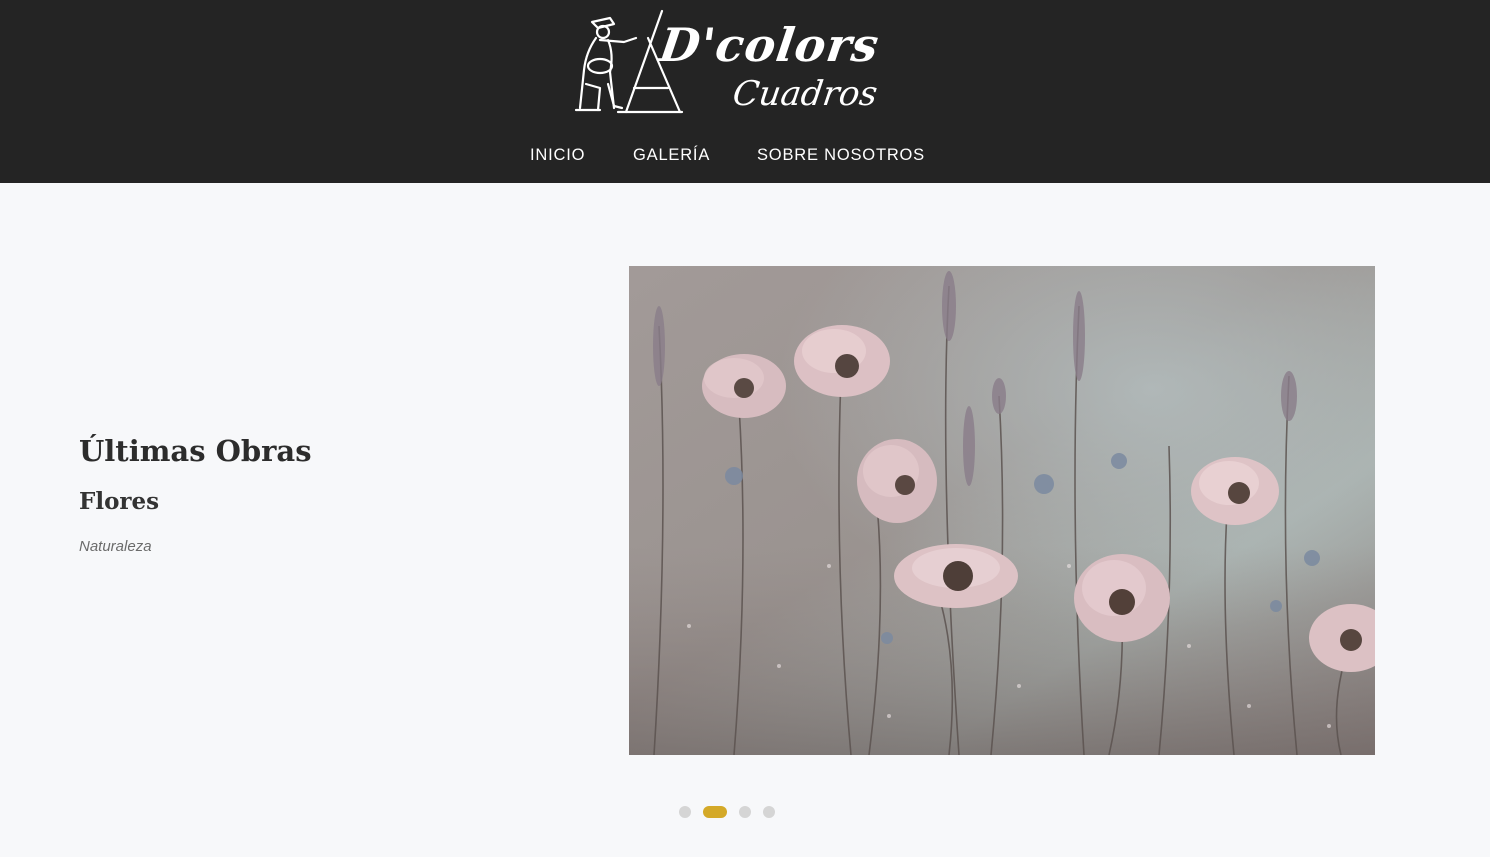 Image resolution: width=1490 pixels, height=857 pixels. I want to click on site-logo: D'colors Cuadros, so click(730, 62).